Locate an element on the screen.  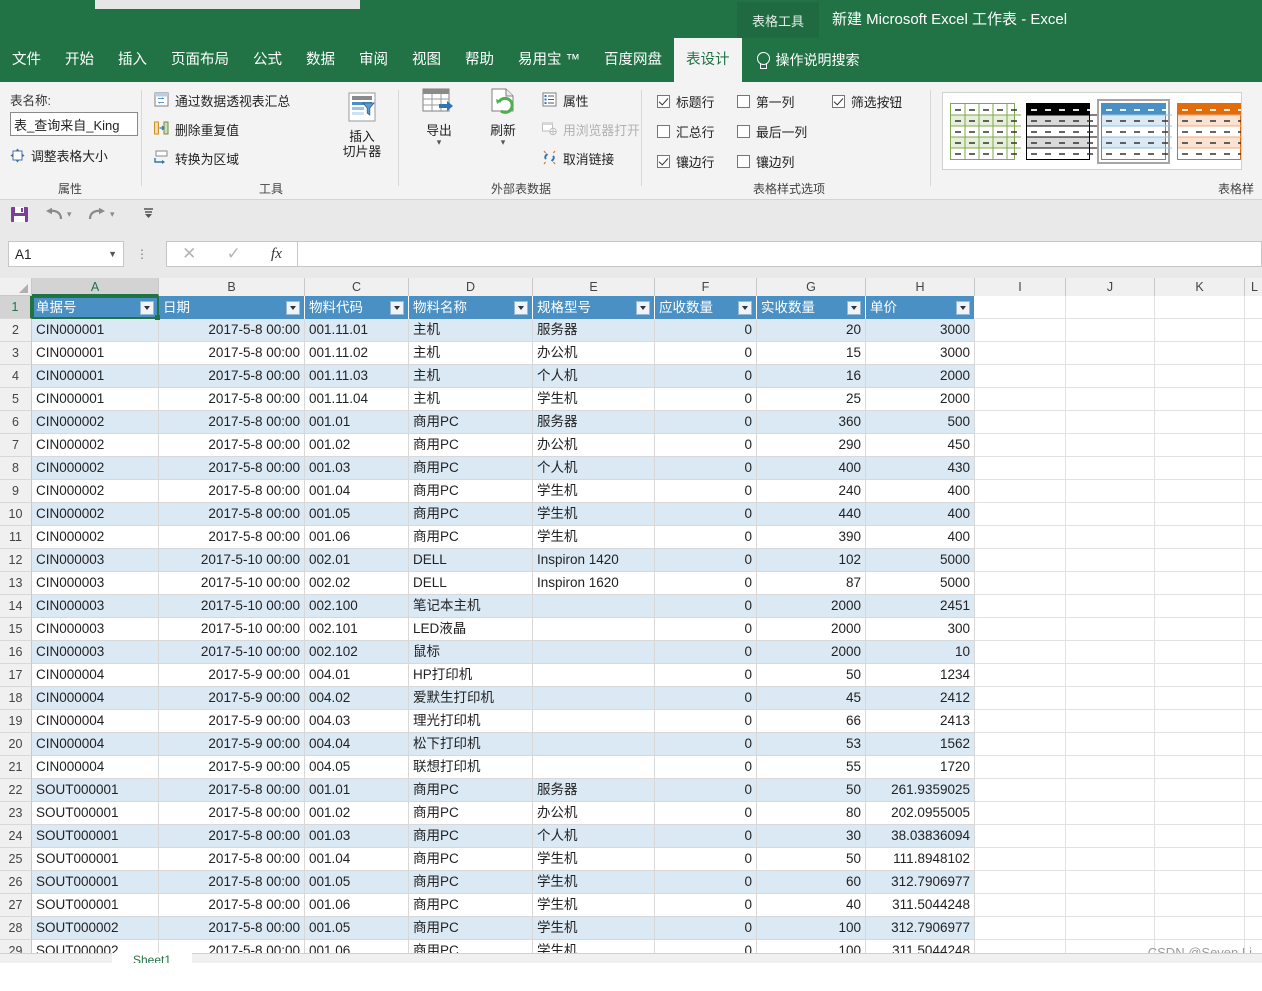
cell: 16 is located at coordinates (811, 376).